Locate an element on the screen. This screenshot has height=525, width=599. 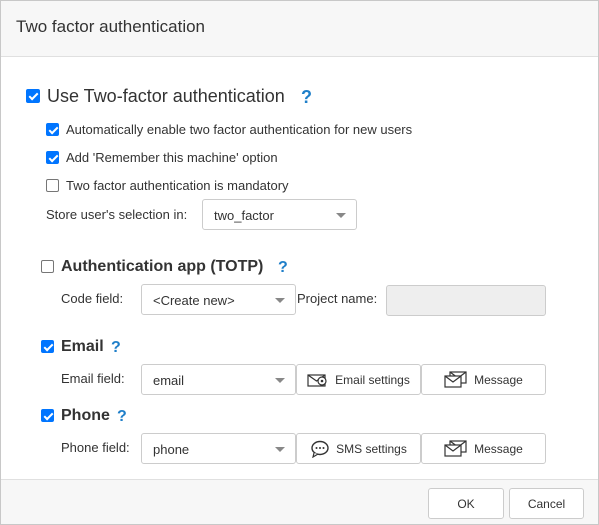
totp-label: Authentication app (TOTP) is located at coordinates (162, 266).